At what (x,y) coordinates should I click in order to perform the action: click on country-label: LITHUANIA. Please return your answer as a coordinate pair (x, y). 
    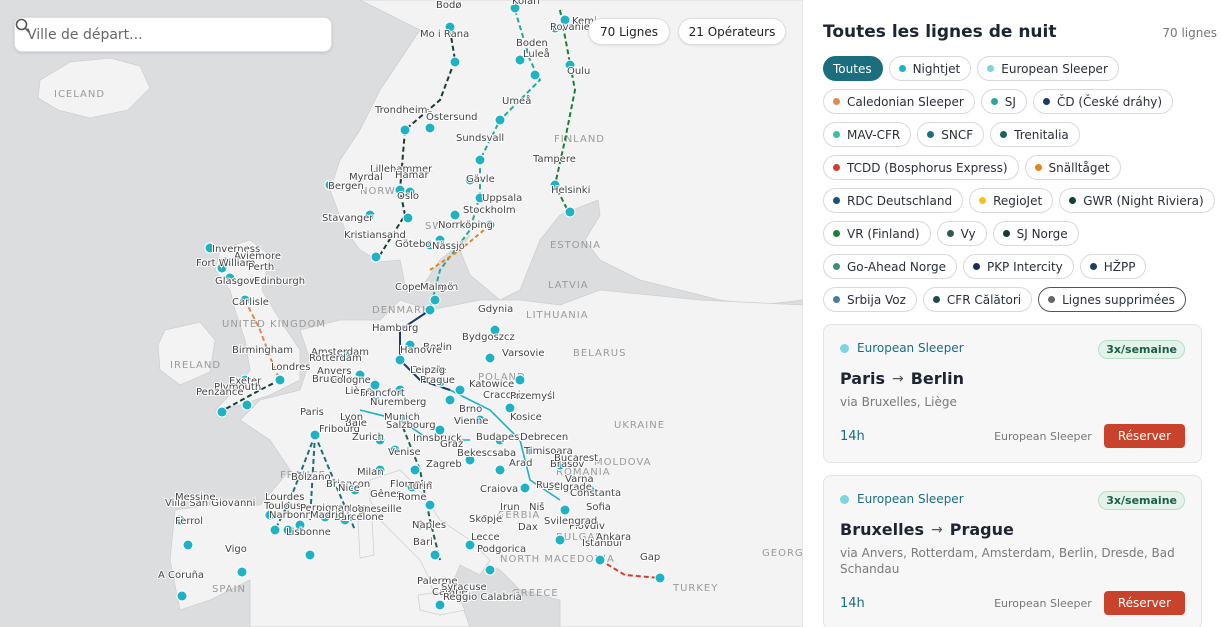
    Looking at the image, I should click on (557, 315).